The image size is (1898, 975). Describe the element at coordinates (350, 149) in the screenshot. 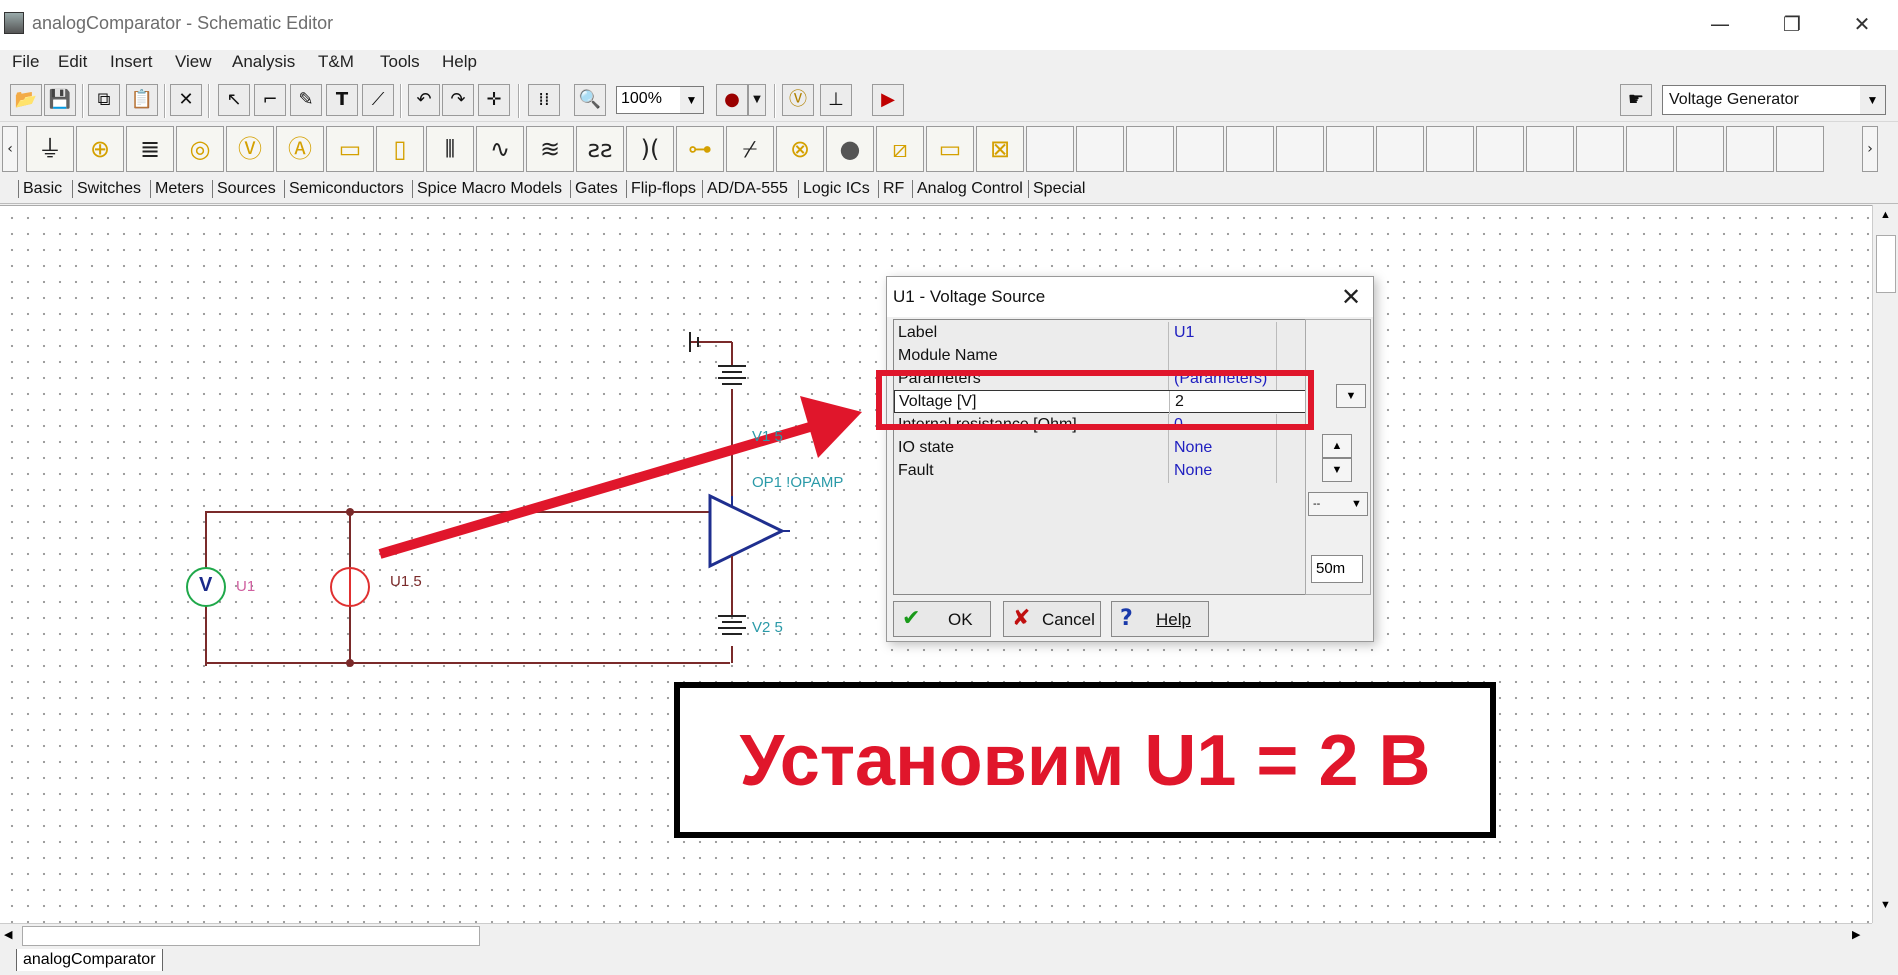

I see `resistor-icon: ▭` at that location.